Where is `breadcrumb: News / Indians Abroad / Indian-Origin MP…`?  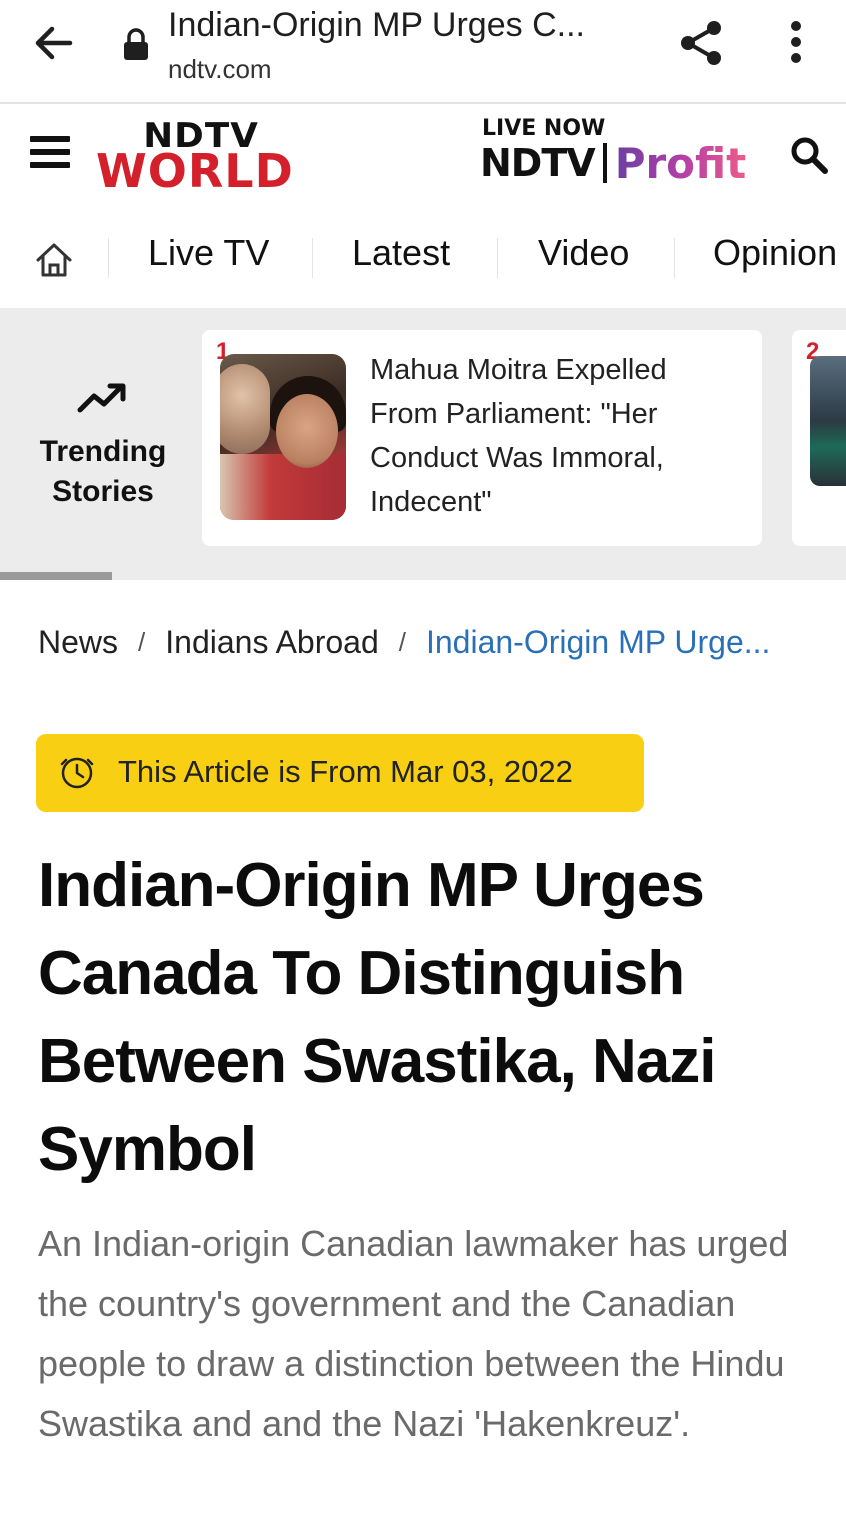
breadcrumb: News / Indians Abroad / Indian-Origin MP… is located at coordinates (404, 642).